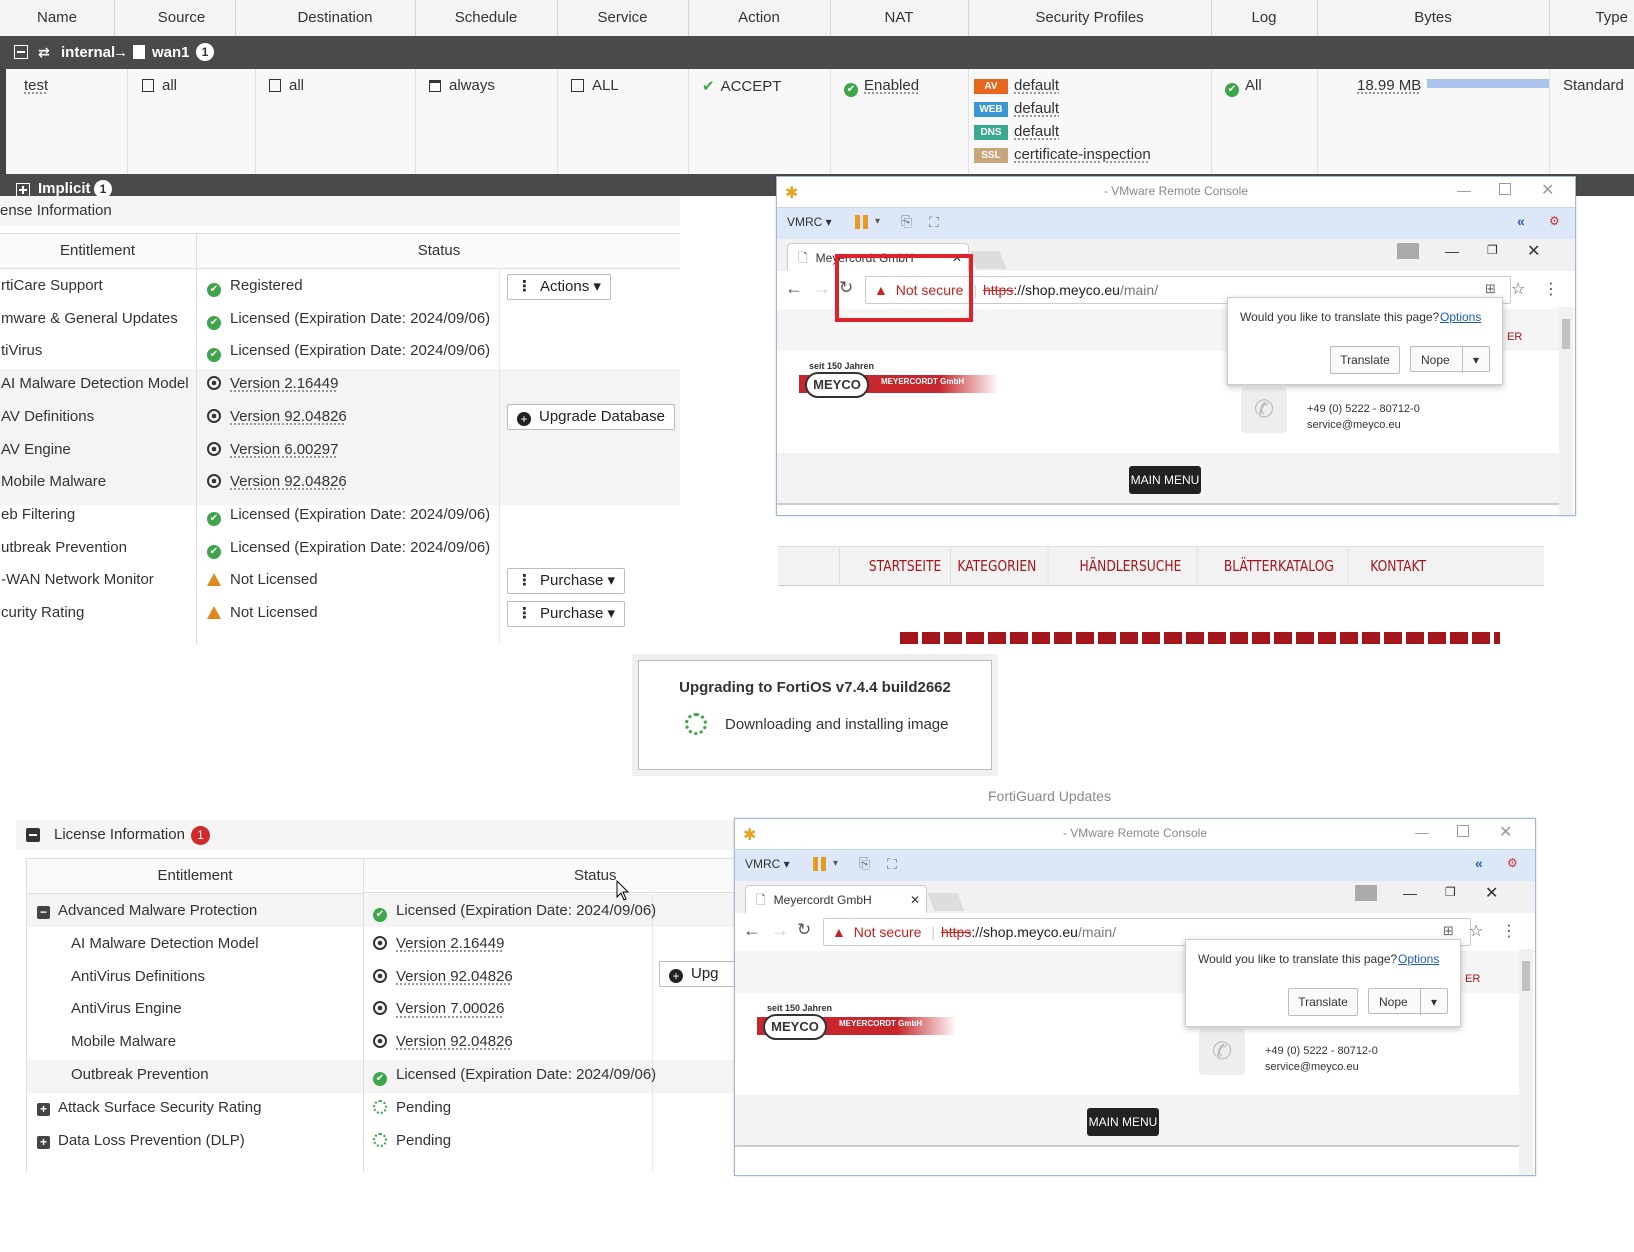 This screenshot has width=1634, height=1252. I want to click on entitlement-status: Version 7.00026, so click(438, 1009).